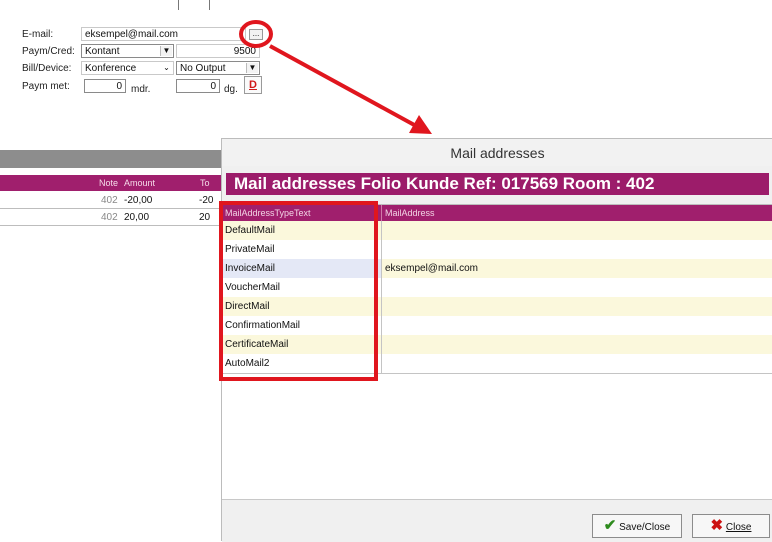  I want to click on annotation-circle-icon, so click(256, 34).